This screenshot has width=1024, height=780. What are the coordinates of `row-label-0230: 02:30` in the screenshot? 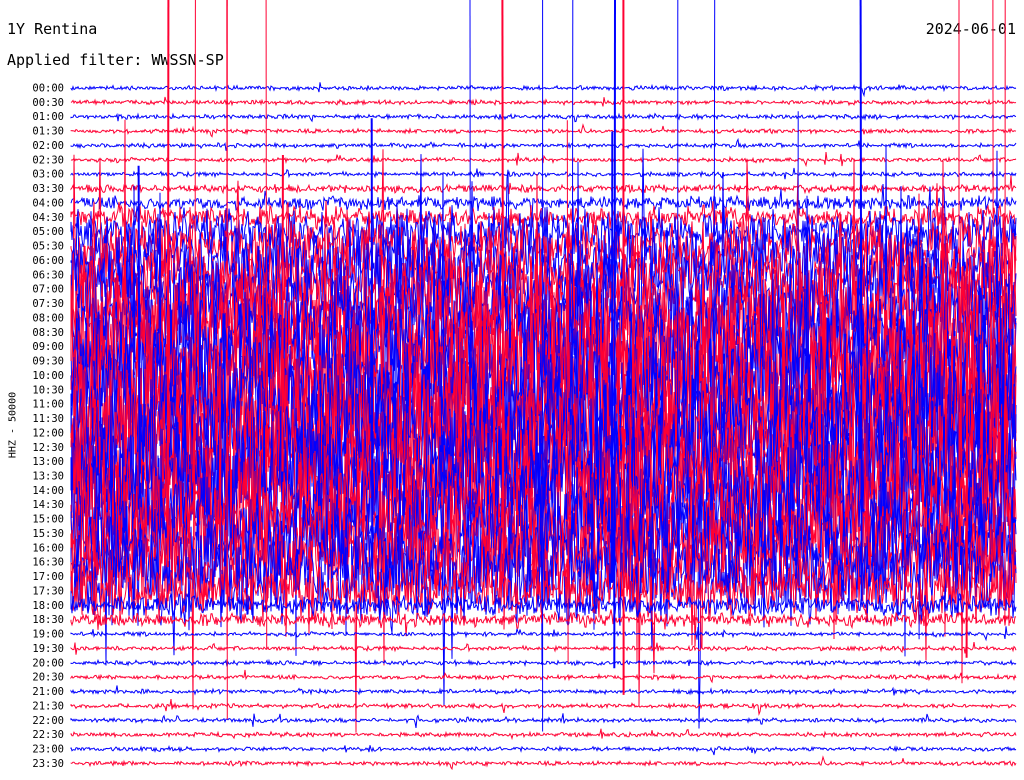 It's located at (48, 160).